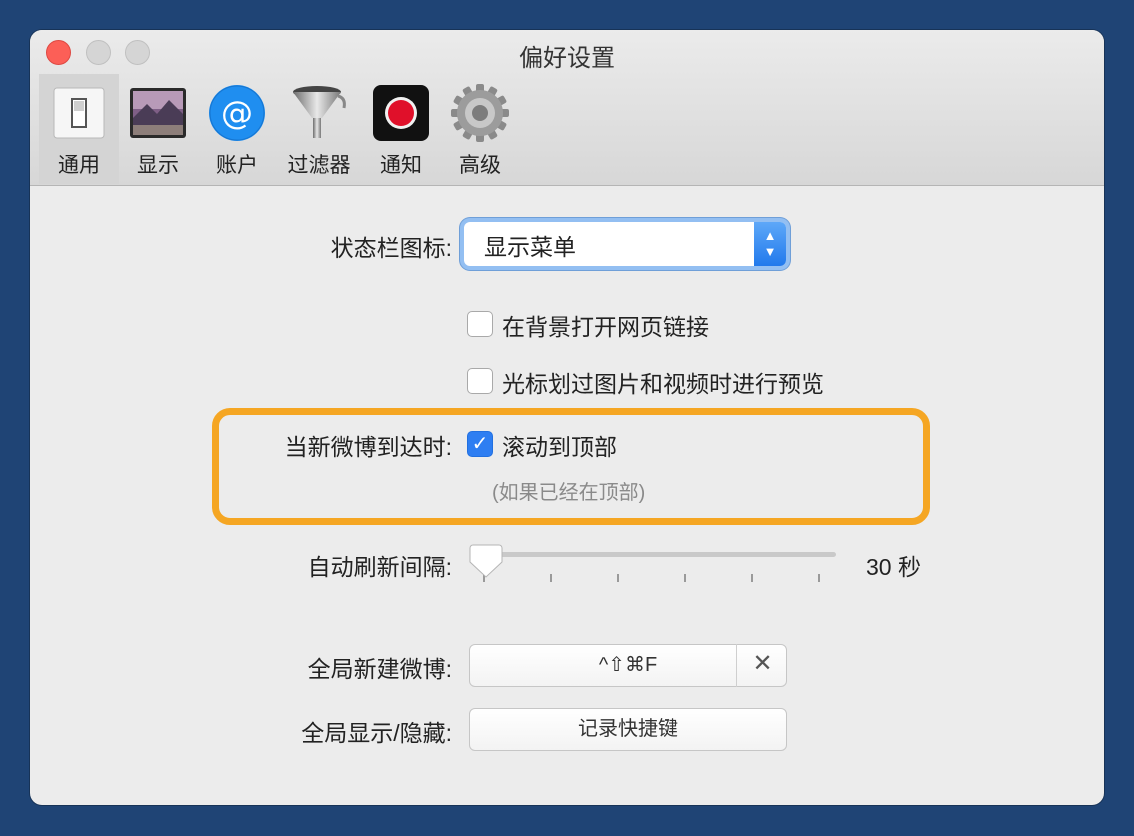 Image resolution: width=1134 pixels, height=836 pixels. I want to click on hover-preview-label: 光标划过图片和视频时进行预览, so click(663, 384).